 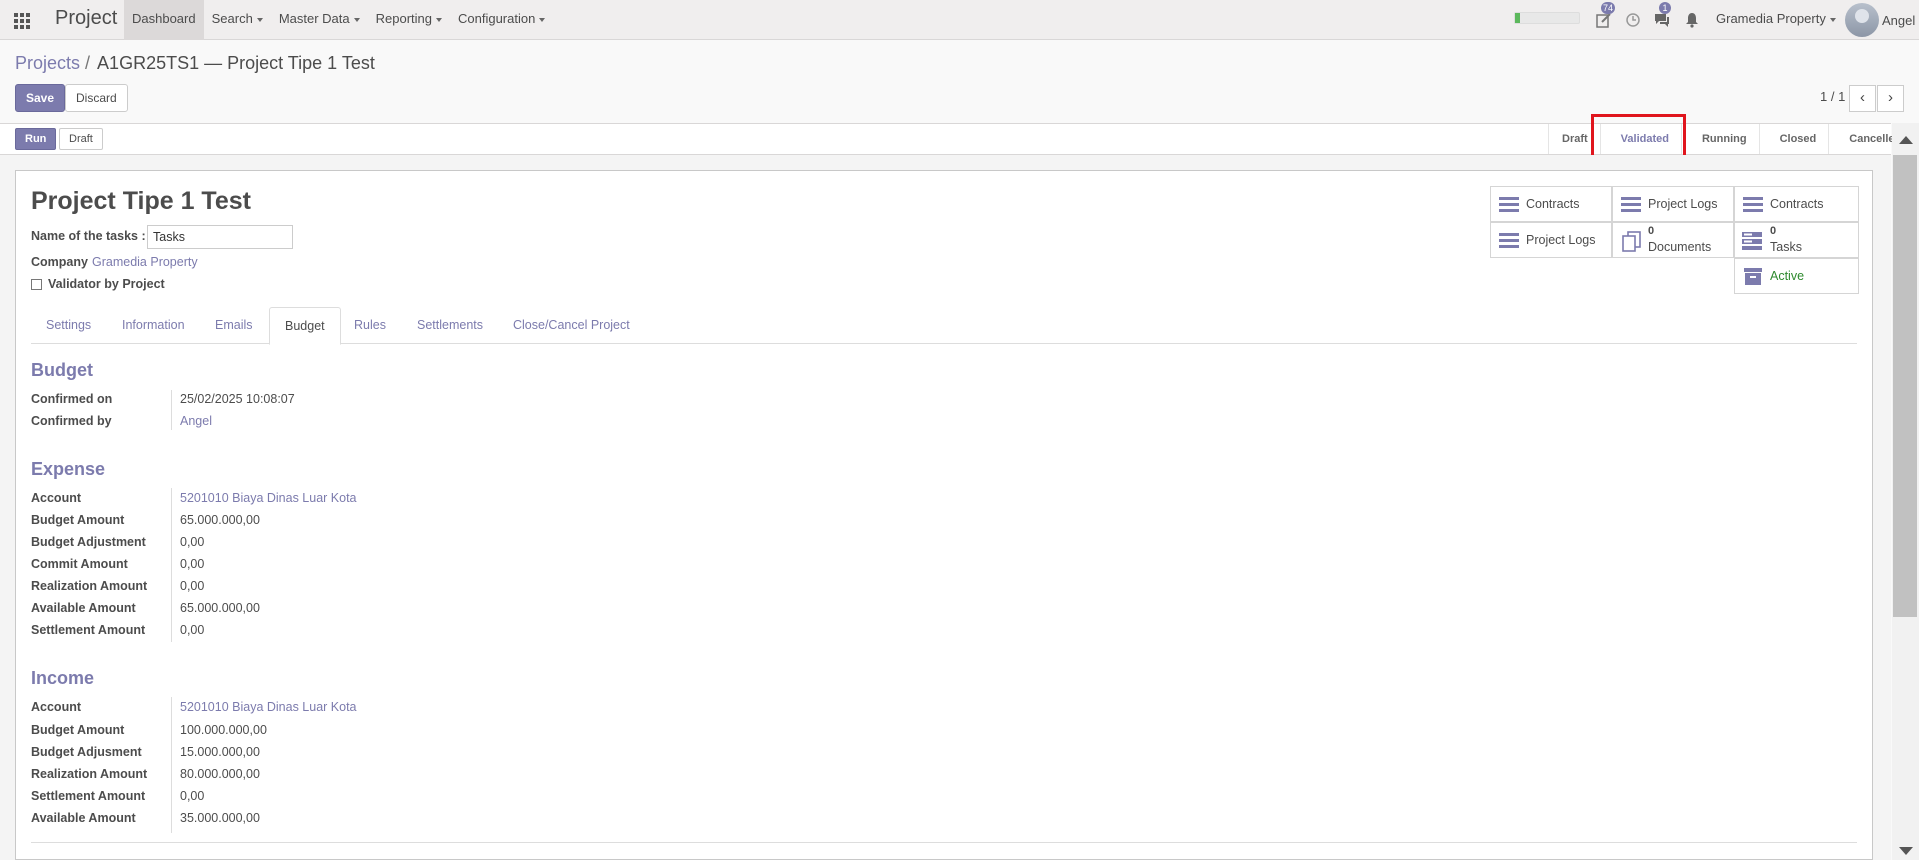 I want to click on confirmed-on-value: 25/02/2025 10:08:07, so click(x=237, y=399).